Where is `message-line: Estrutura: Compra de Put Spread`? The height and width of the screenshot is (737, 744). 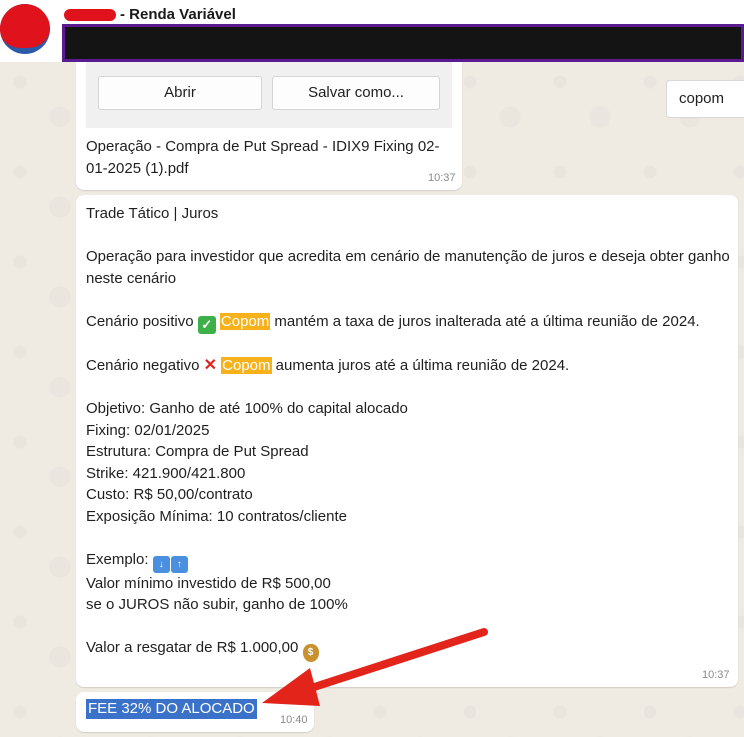
message-line: Estrutura: Compra de Put Spread is located at coordinates (197, 451).